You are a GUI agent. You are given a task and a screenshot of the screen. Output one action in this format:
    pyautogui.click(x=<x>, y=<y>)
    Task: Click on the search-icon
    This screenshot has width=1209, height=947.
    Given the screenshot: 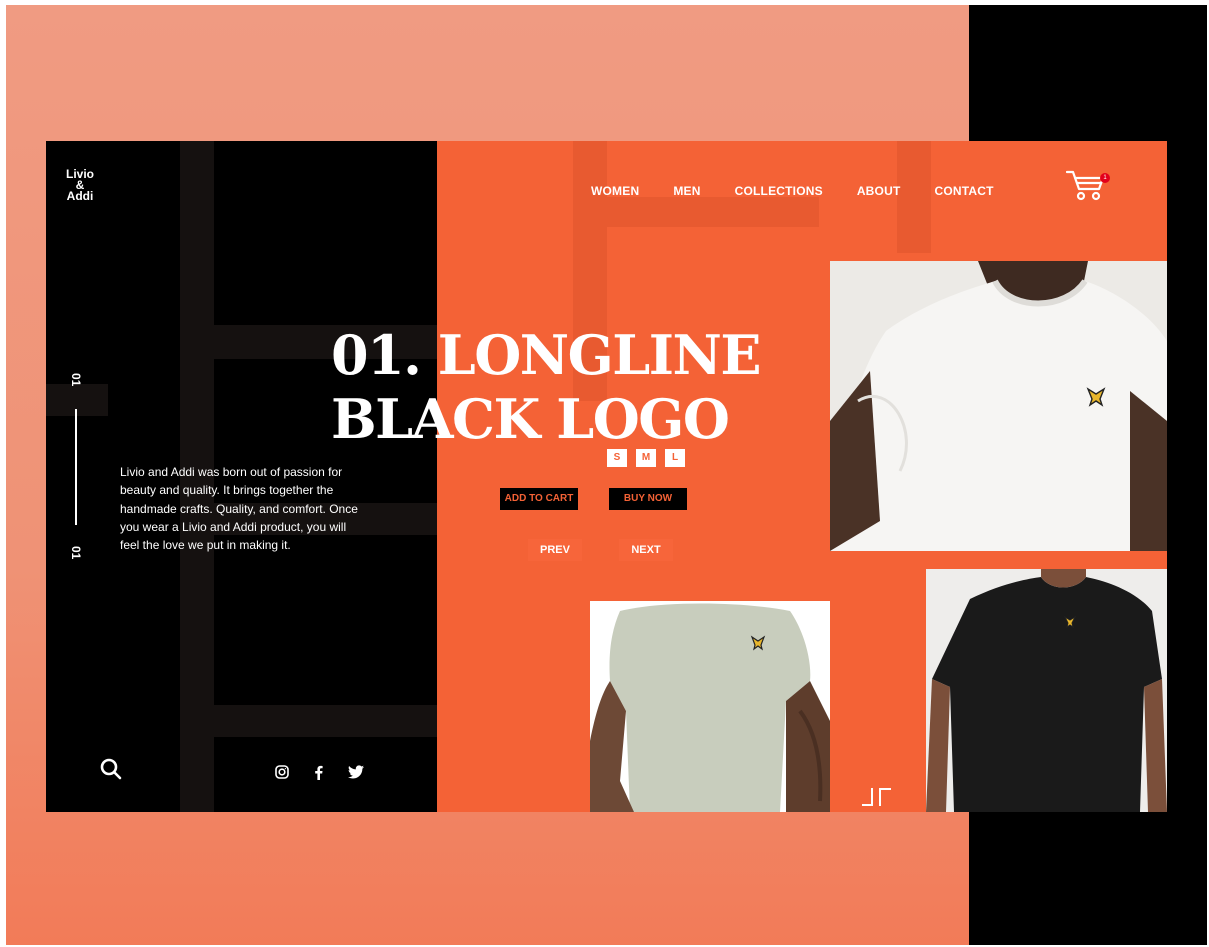 What is the action you would take?
    pyautogui.click(x=111, y=769)
    